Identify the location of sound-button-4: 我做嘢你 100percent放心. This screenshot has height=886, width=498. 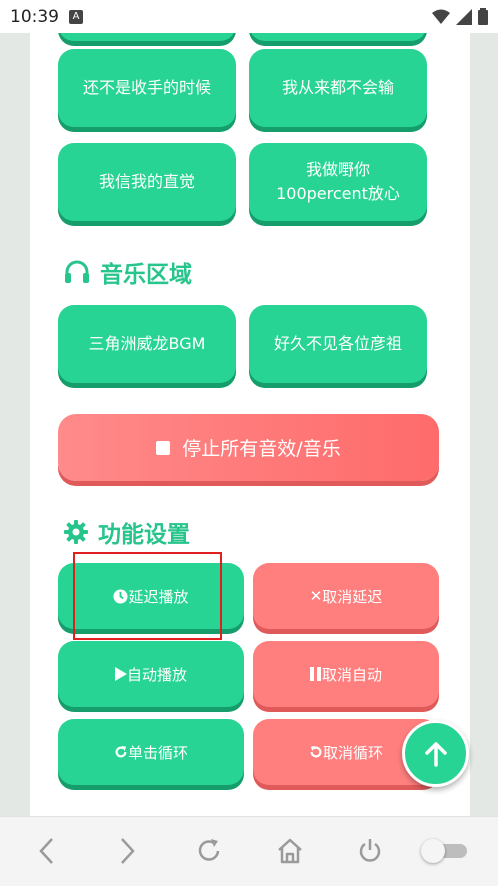
(338, 182).